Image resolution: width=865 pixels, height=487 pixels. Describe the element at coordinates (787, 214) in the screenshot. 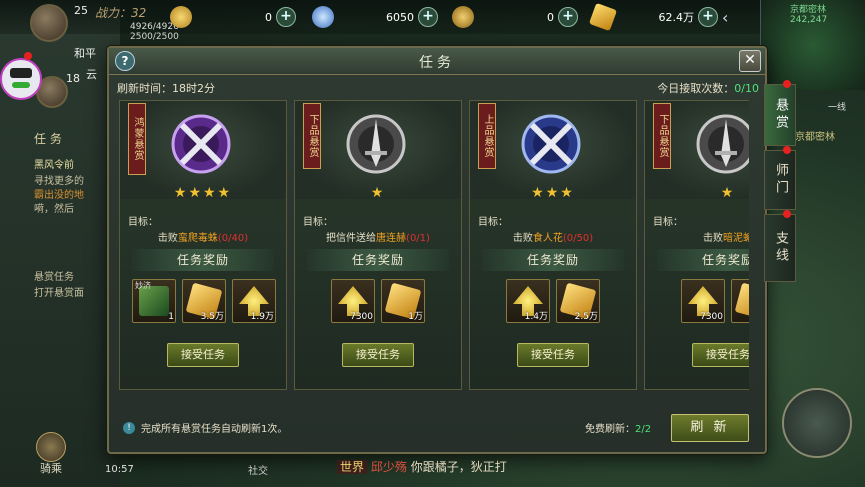

I see `side-quest-notification-dot` at that location.